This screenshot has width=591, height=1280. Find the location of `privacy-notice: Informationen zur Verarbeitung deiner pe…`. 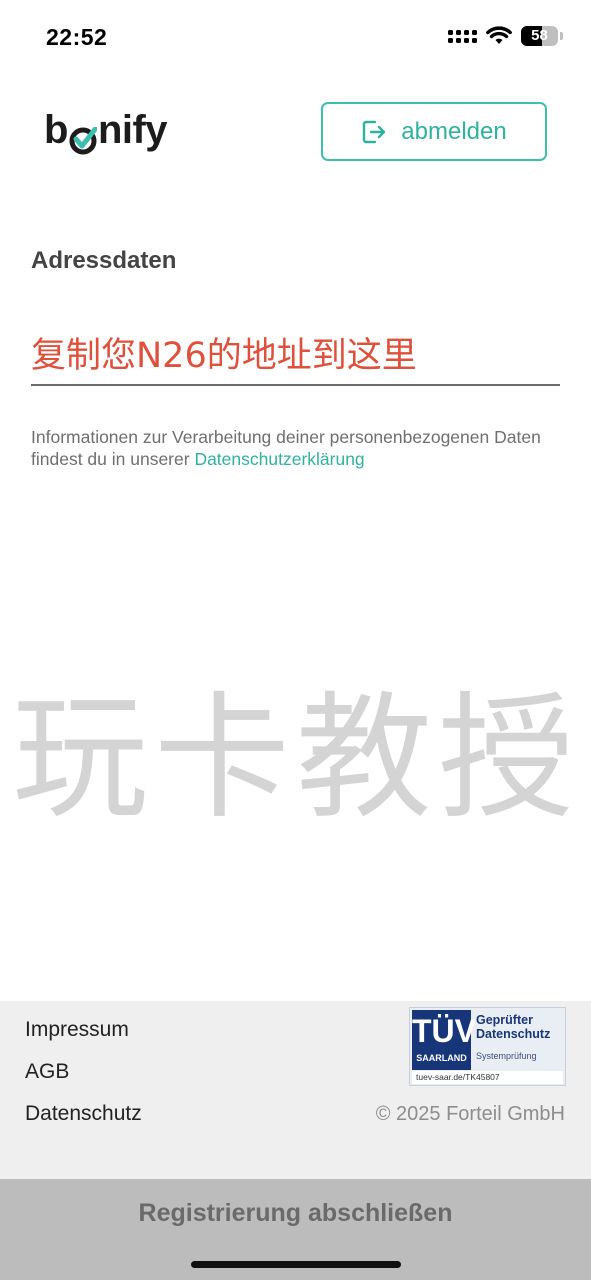

privacy-notice: Informationen zur Verarbeitung deiner pe… is located at coordinates (301, 448).